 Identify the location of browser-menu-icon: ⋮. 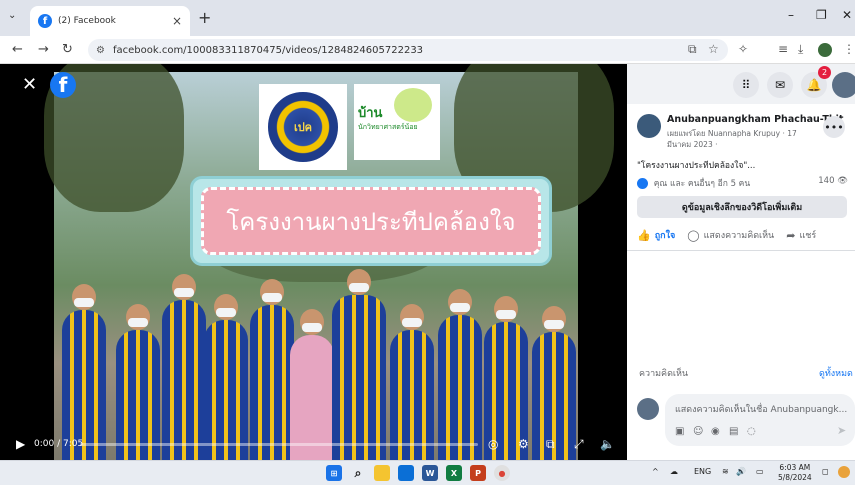
(849, 49).